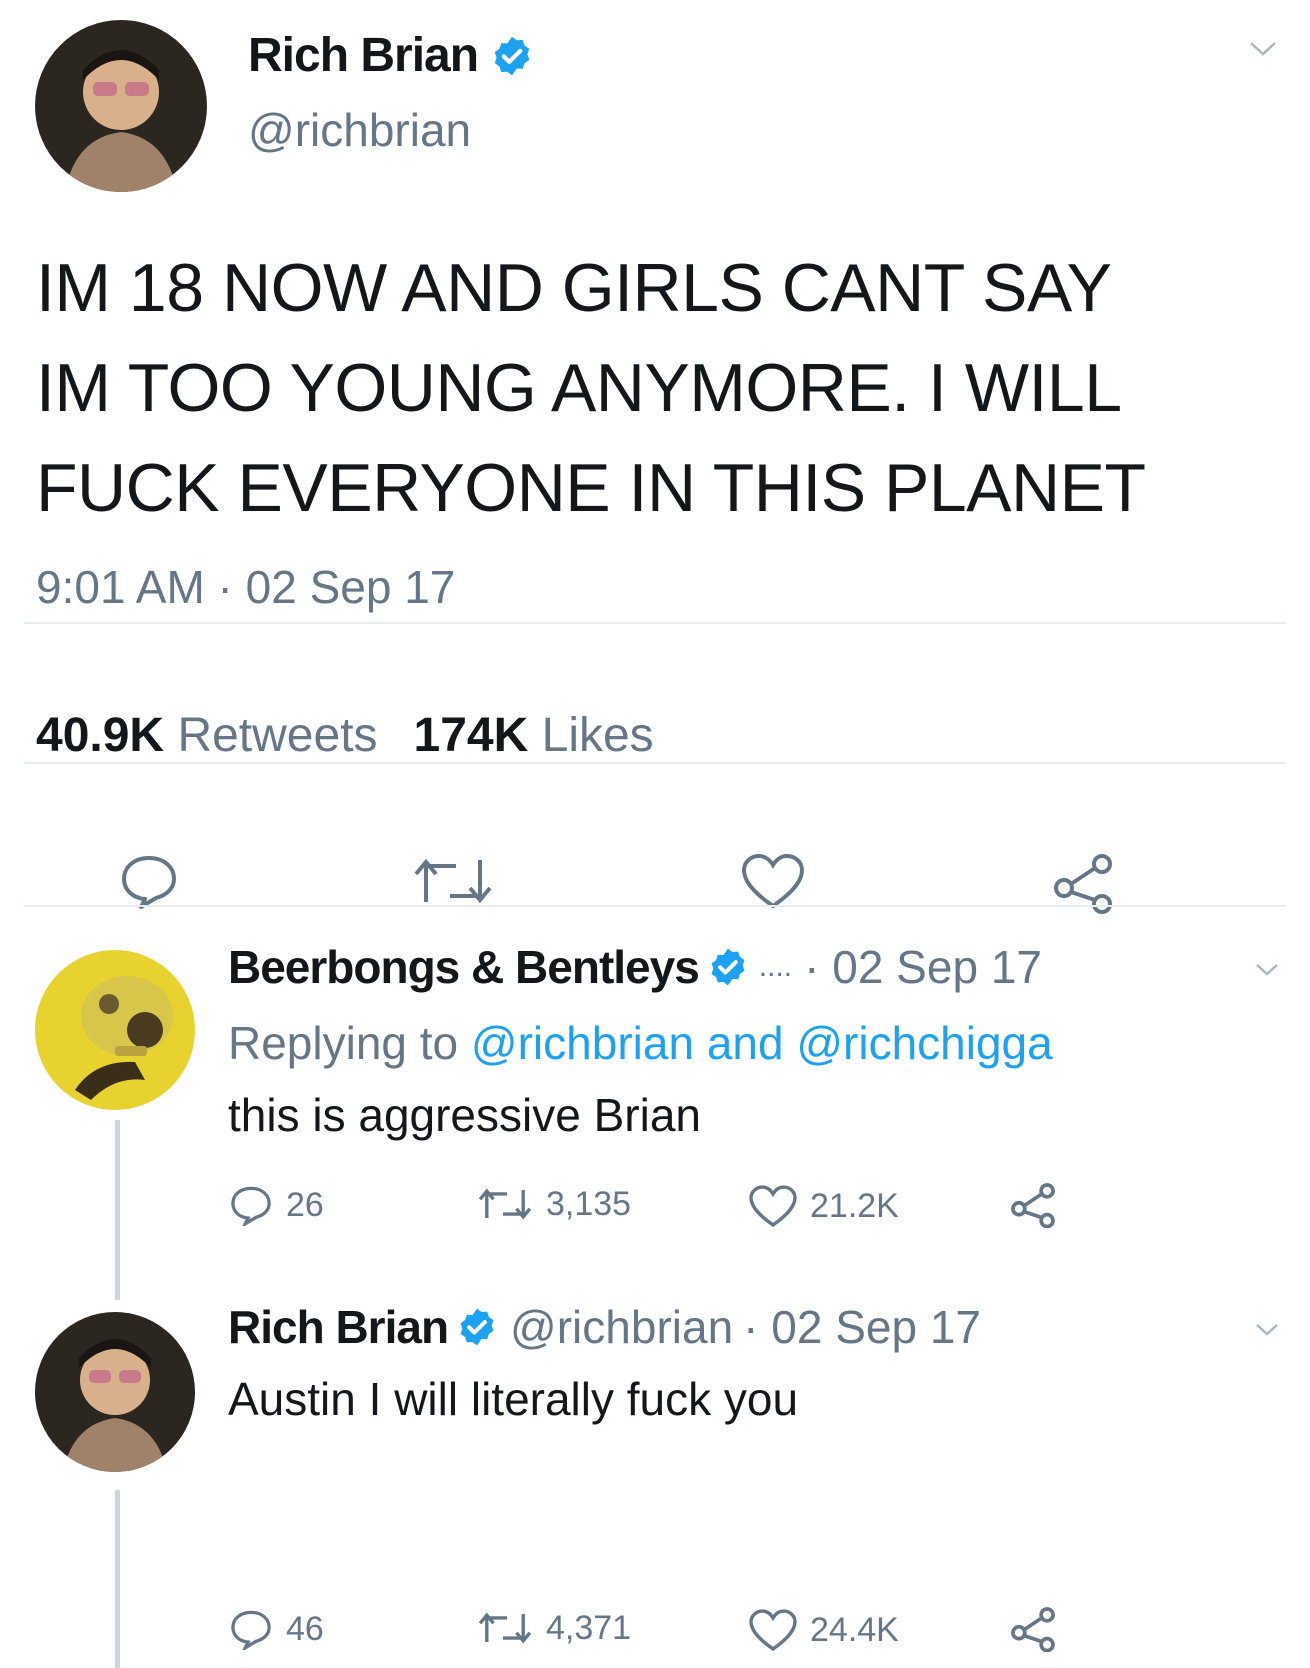  I want to click on mention-link: @richbrian, so click(582, 1043).